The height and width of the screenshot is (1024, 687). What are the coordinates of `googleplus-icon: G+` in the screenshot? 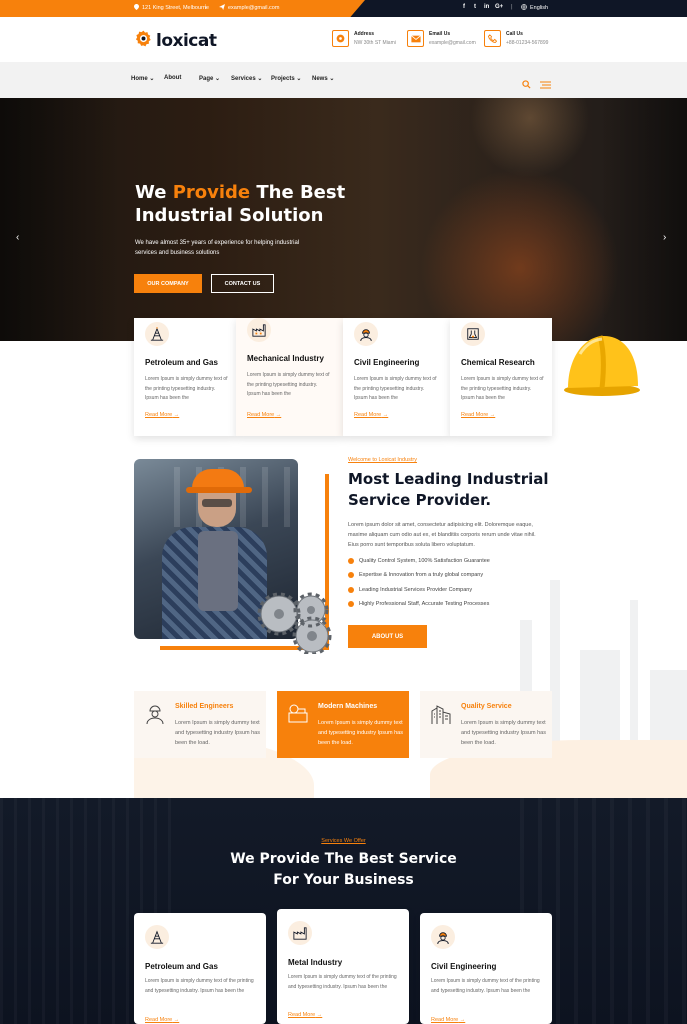 It's located at (499, 7).